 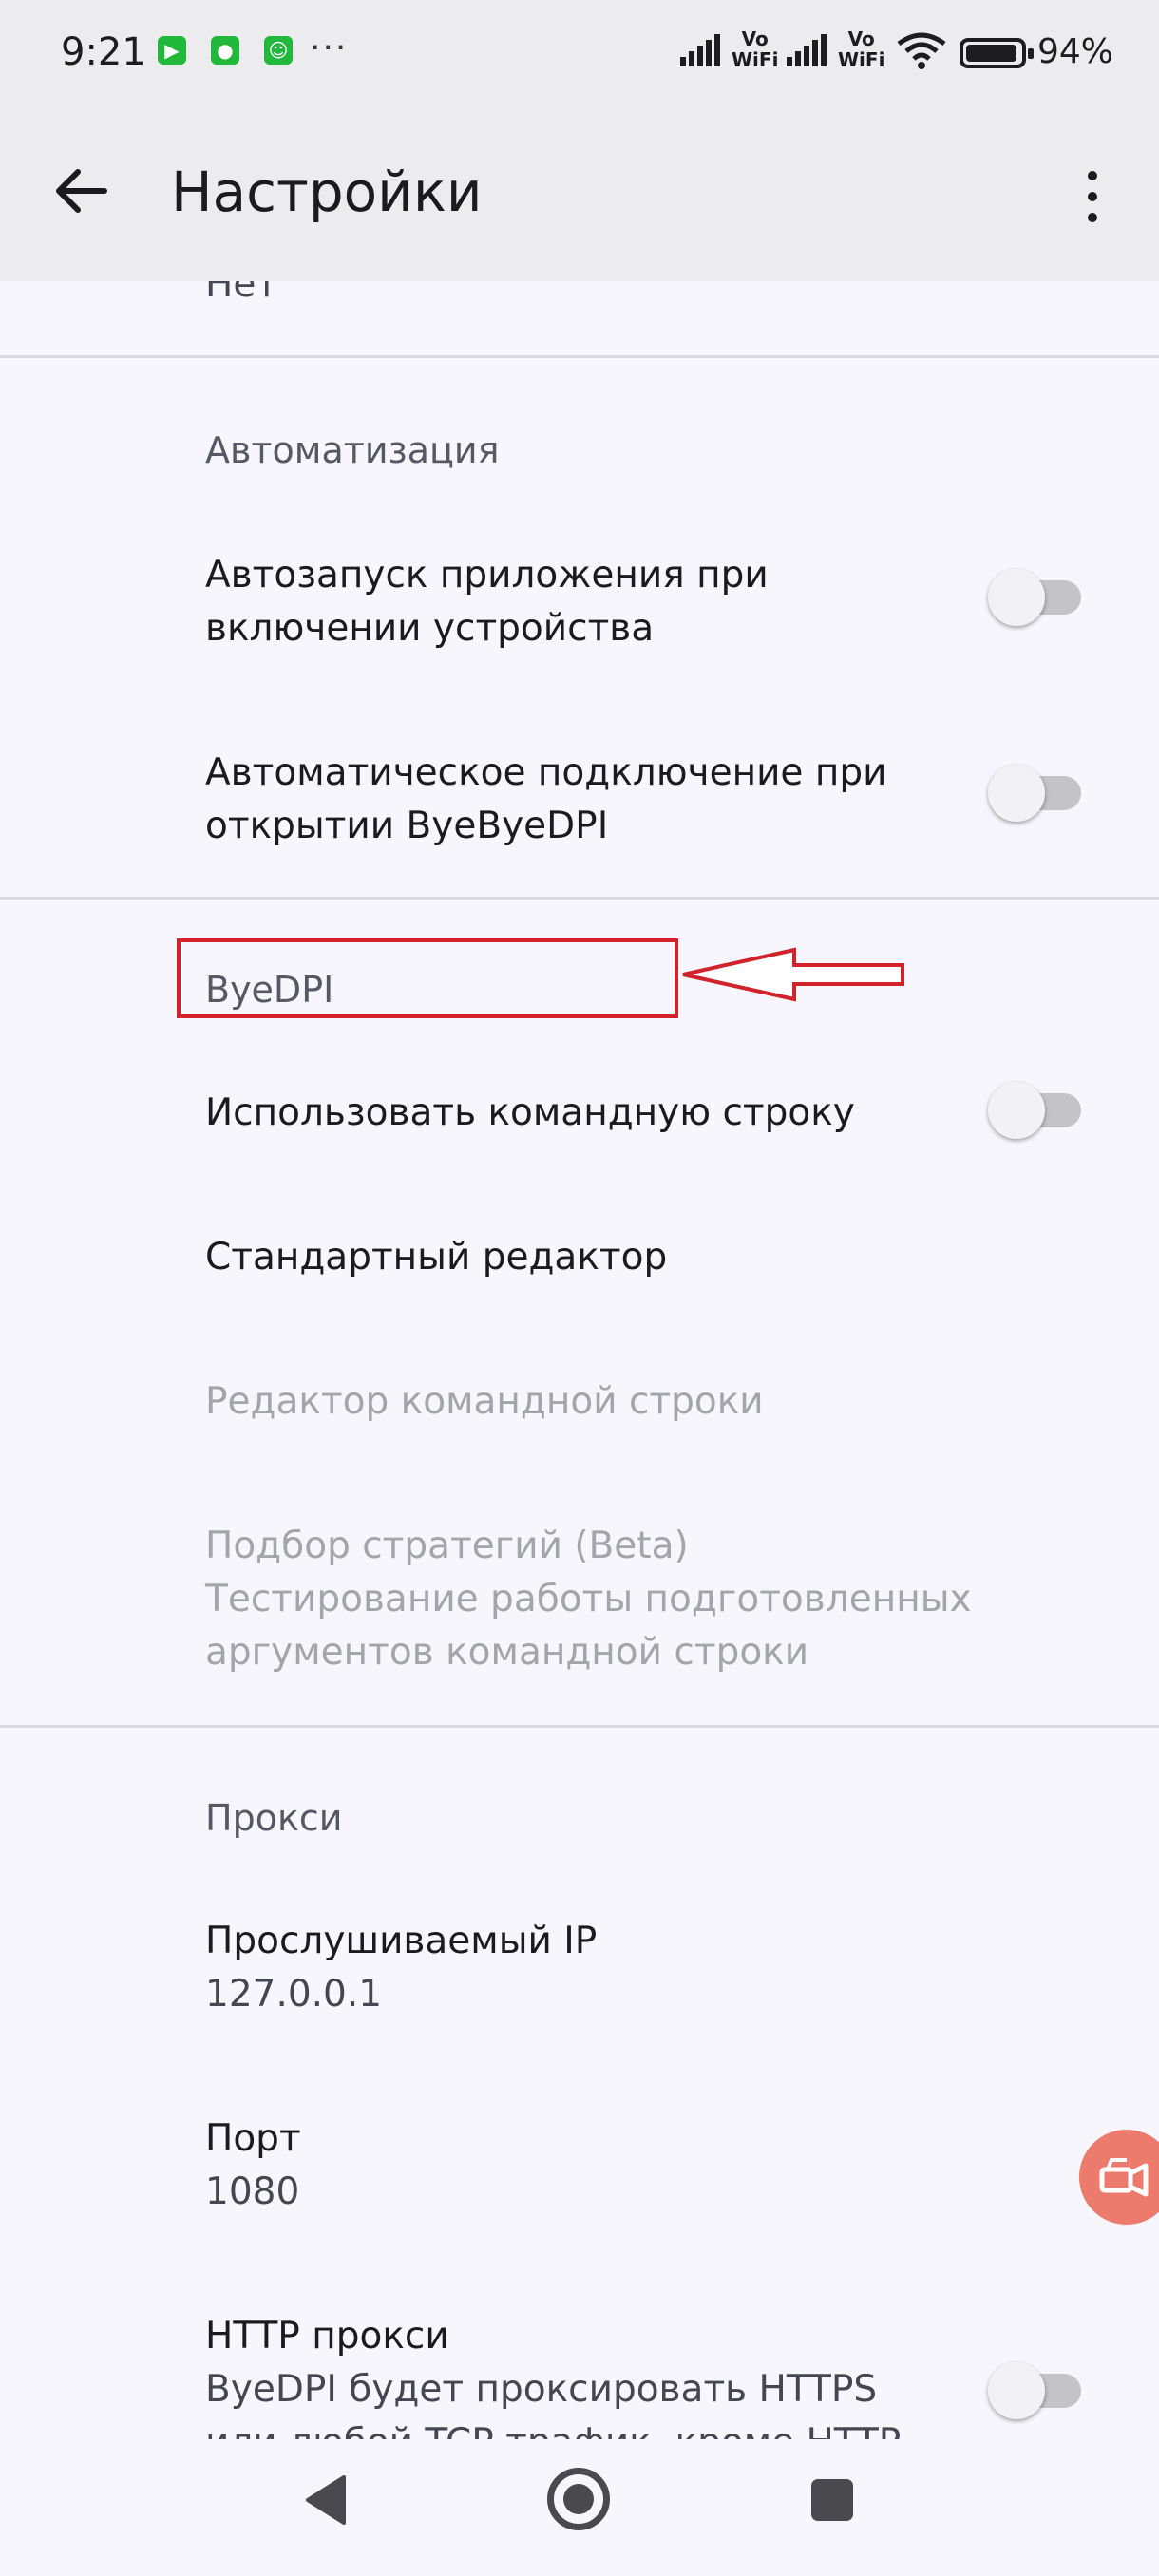 What do you see at coordinates (447, 1546) in the screenshot?
I see `setting-strategy-title: Подбор стратегий (Beta)` at bounding box center [447, 1546].